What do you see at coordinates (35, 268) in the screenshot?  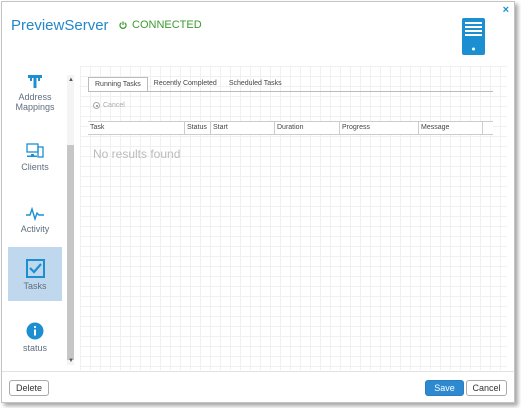 I see `tasks-icon` at bounding box center [35, 268].